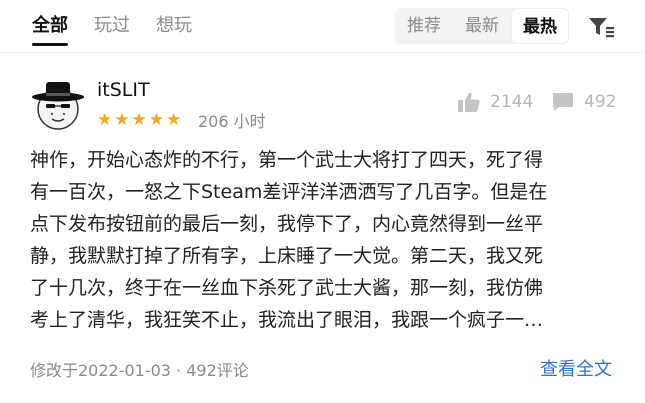 The image size is (645, 403). I want to click on username: itSLIT, so click(123, 90).